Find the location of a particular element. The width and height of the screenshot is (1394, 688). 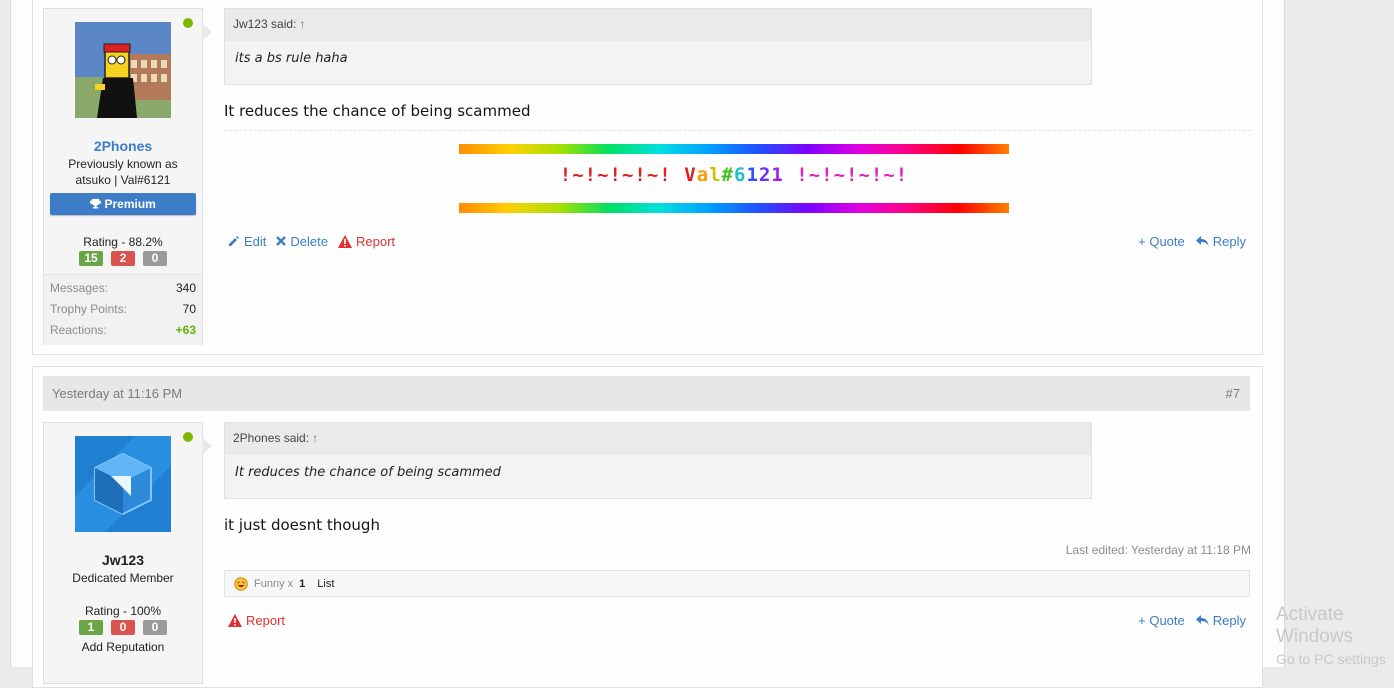

quote-author: Jw123 said: is located at coordinates (265, 24).